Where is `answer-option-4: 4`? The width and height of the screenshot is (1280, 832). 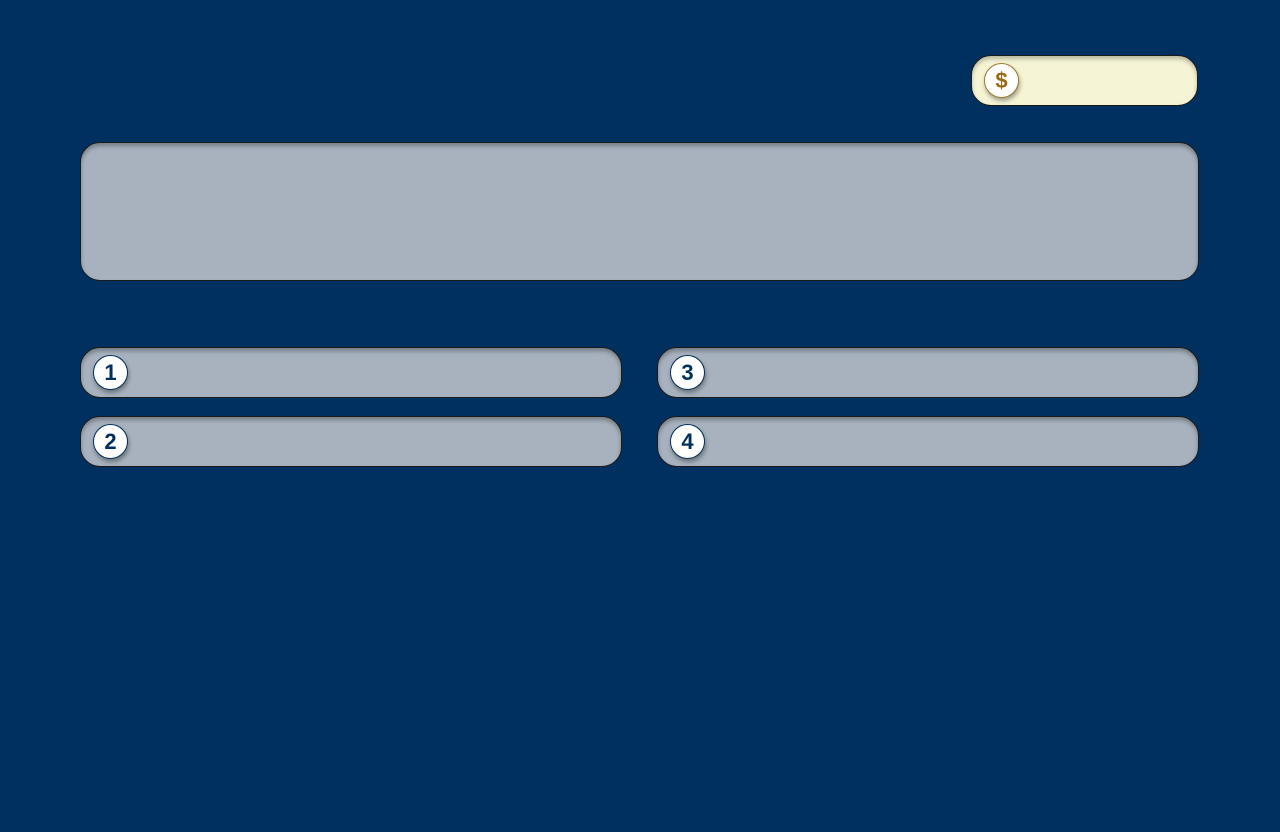
answer-option-4: 4 is located at coordinates (928, 441).